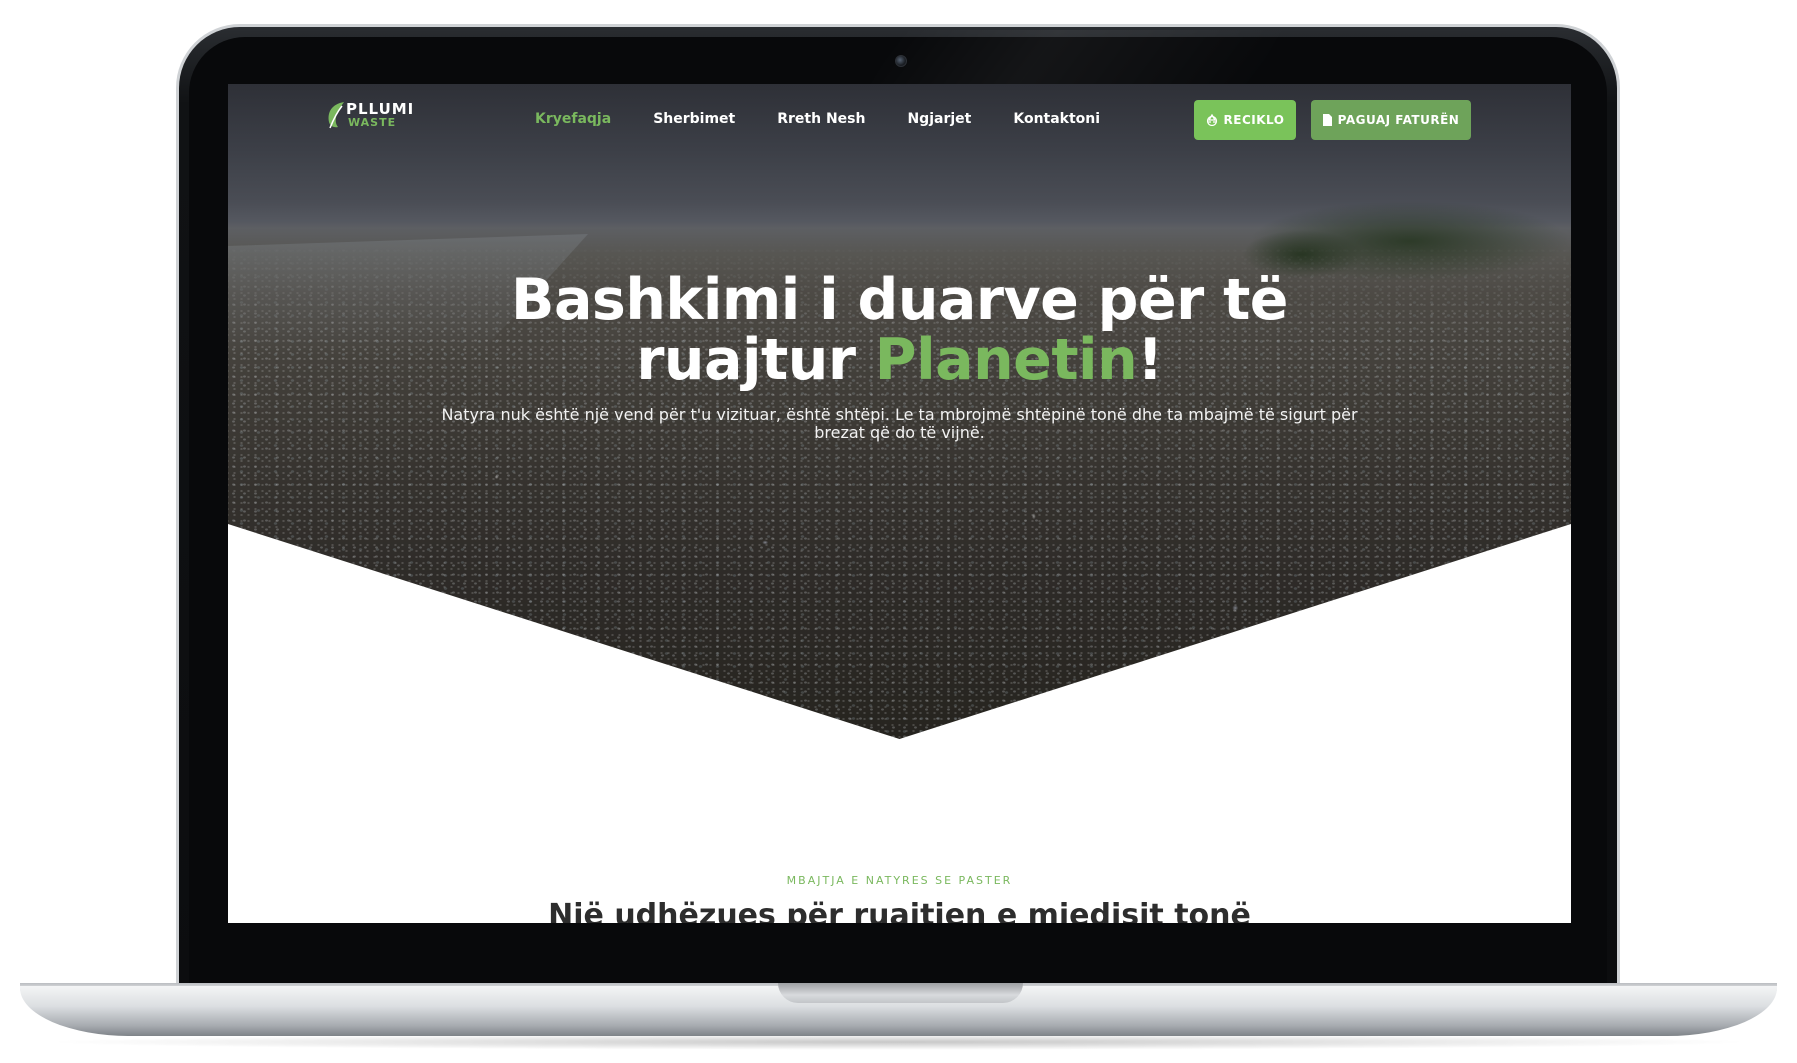 The image size is (1797, 1063). I want to click on hero-title-end: !, so click(1150, 360).